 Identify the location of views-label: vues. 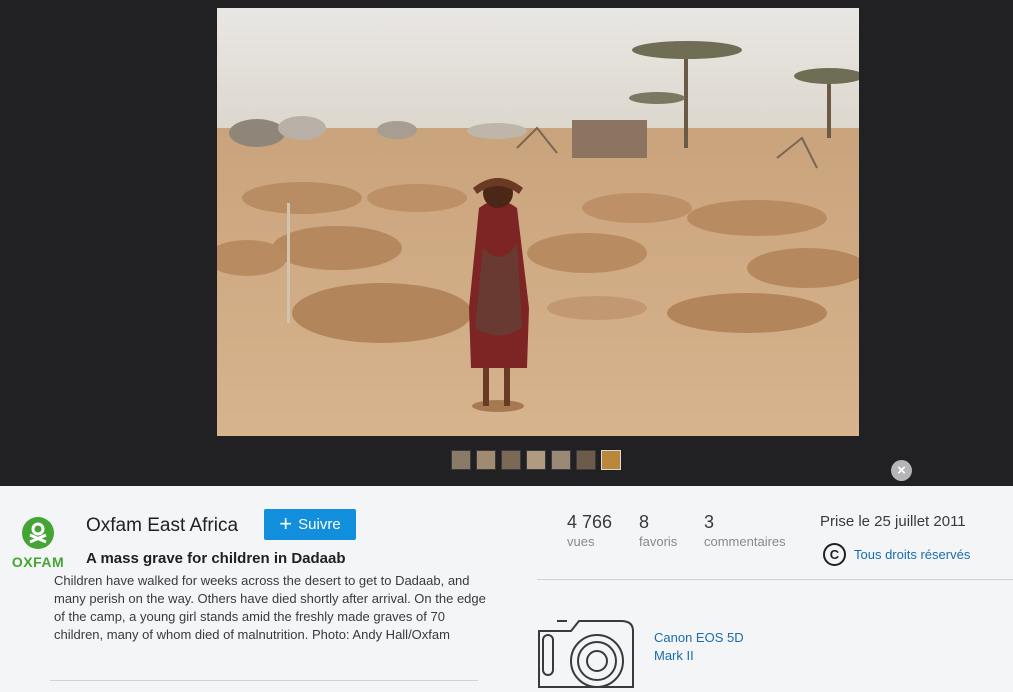
(581, 541).